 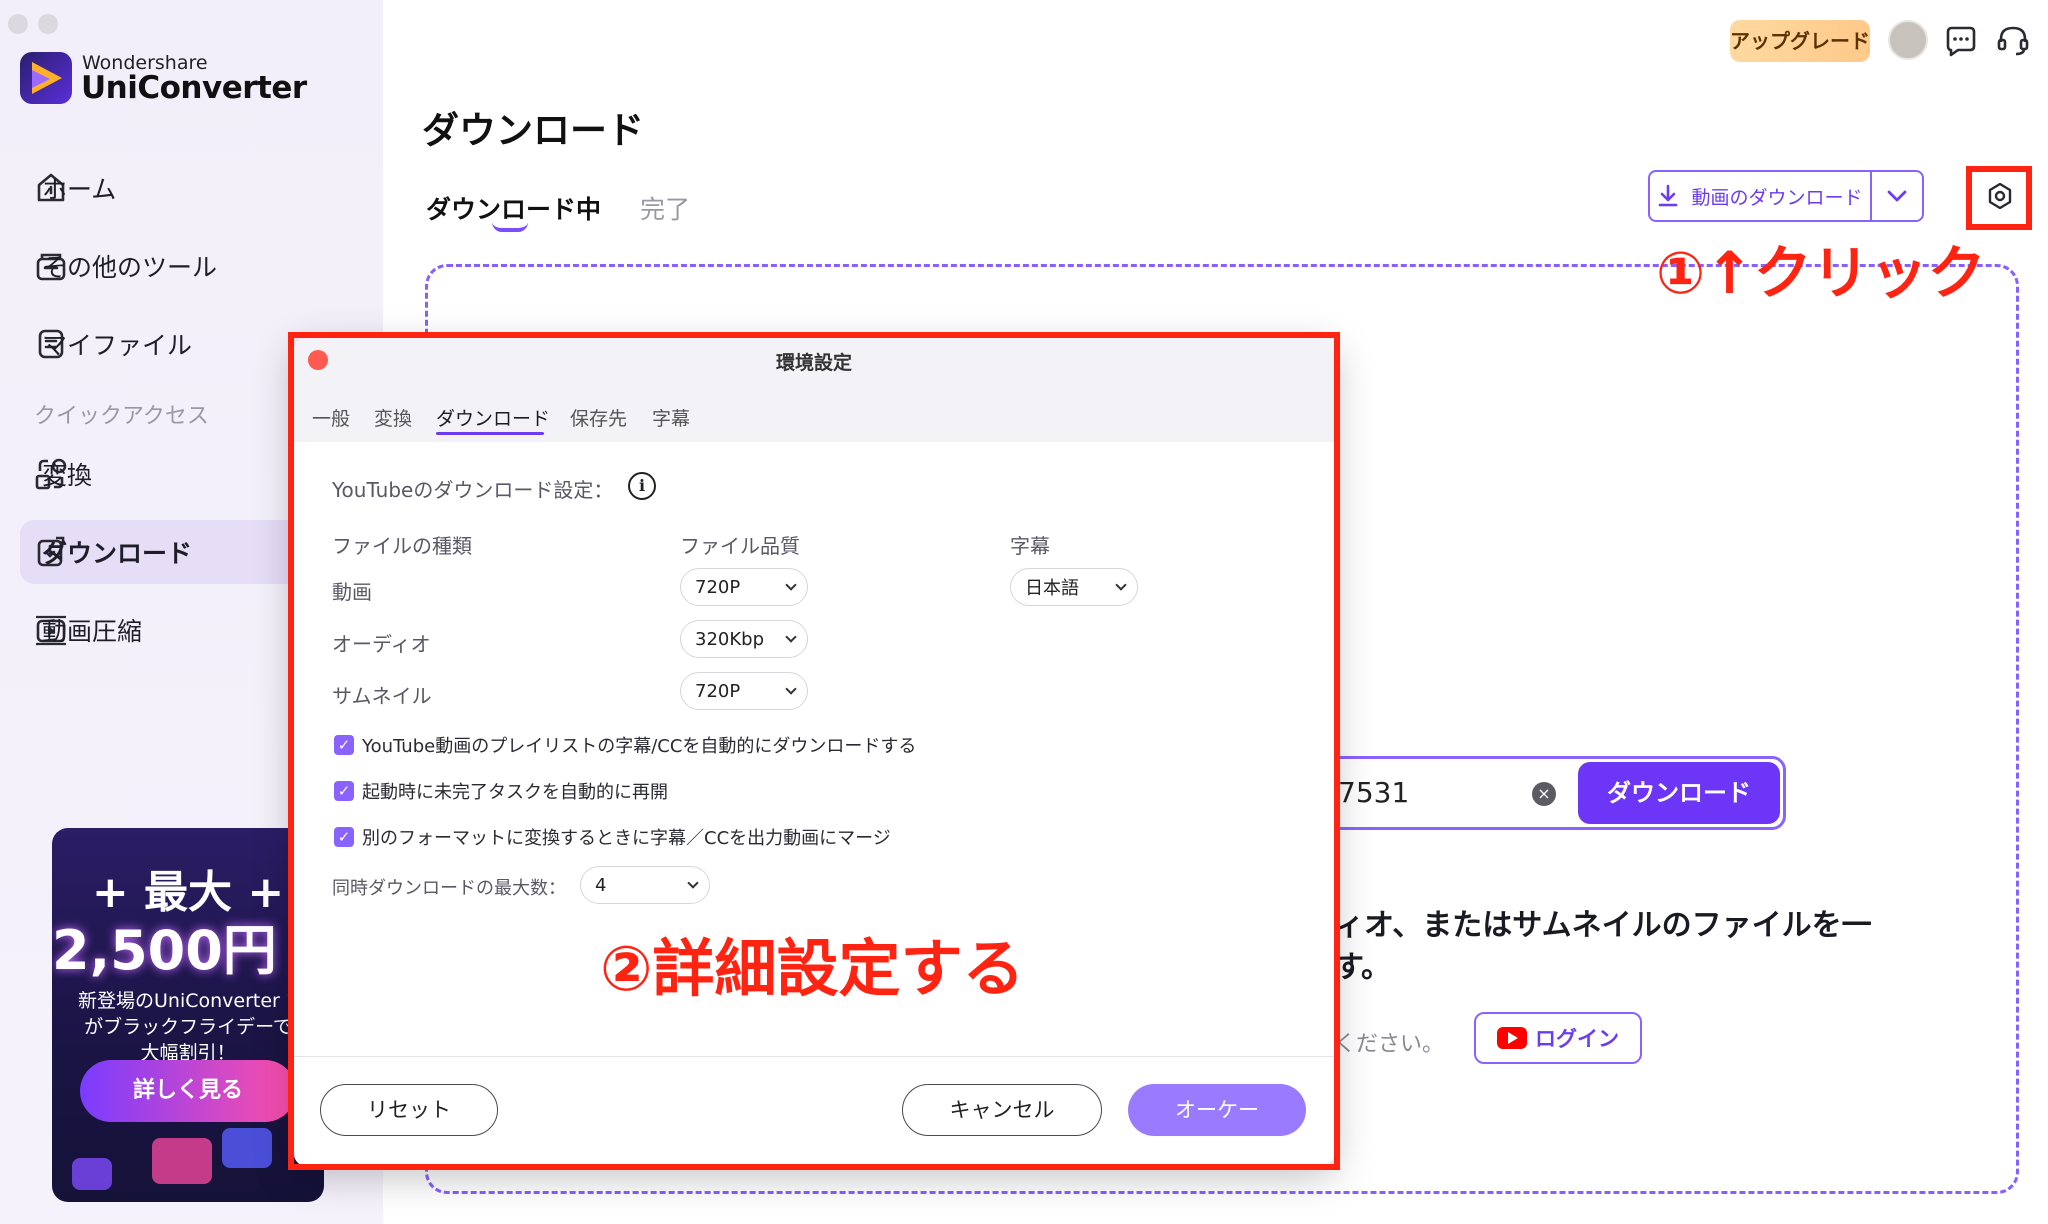 I want to click on sidebar-item-label: ダウンロード, so click(x=117, y=553).